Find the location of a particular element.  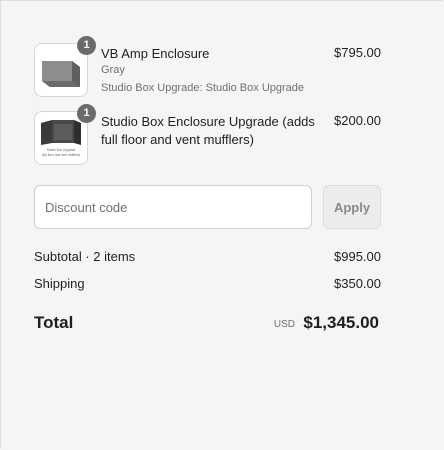

total-label: Total is located at coordinates (54, 322).